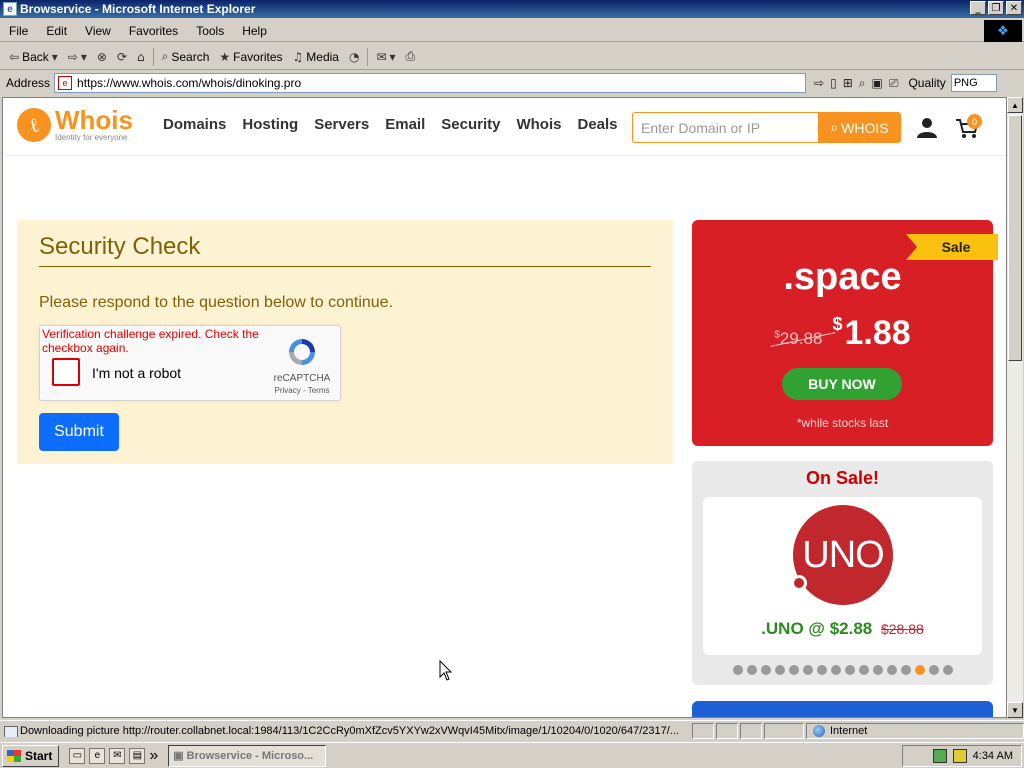  I want to click on logo-mark-icon: ℓ, so click(34, 125).